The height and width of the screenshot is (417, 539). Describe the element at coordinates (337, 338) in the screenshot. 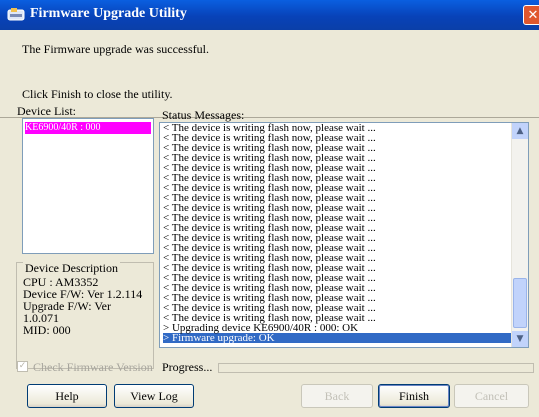

I see `status-line: > Firmware upgrade: OK` at that location.